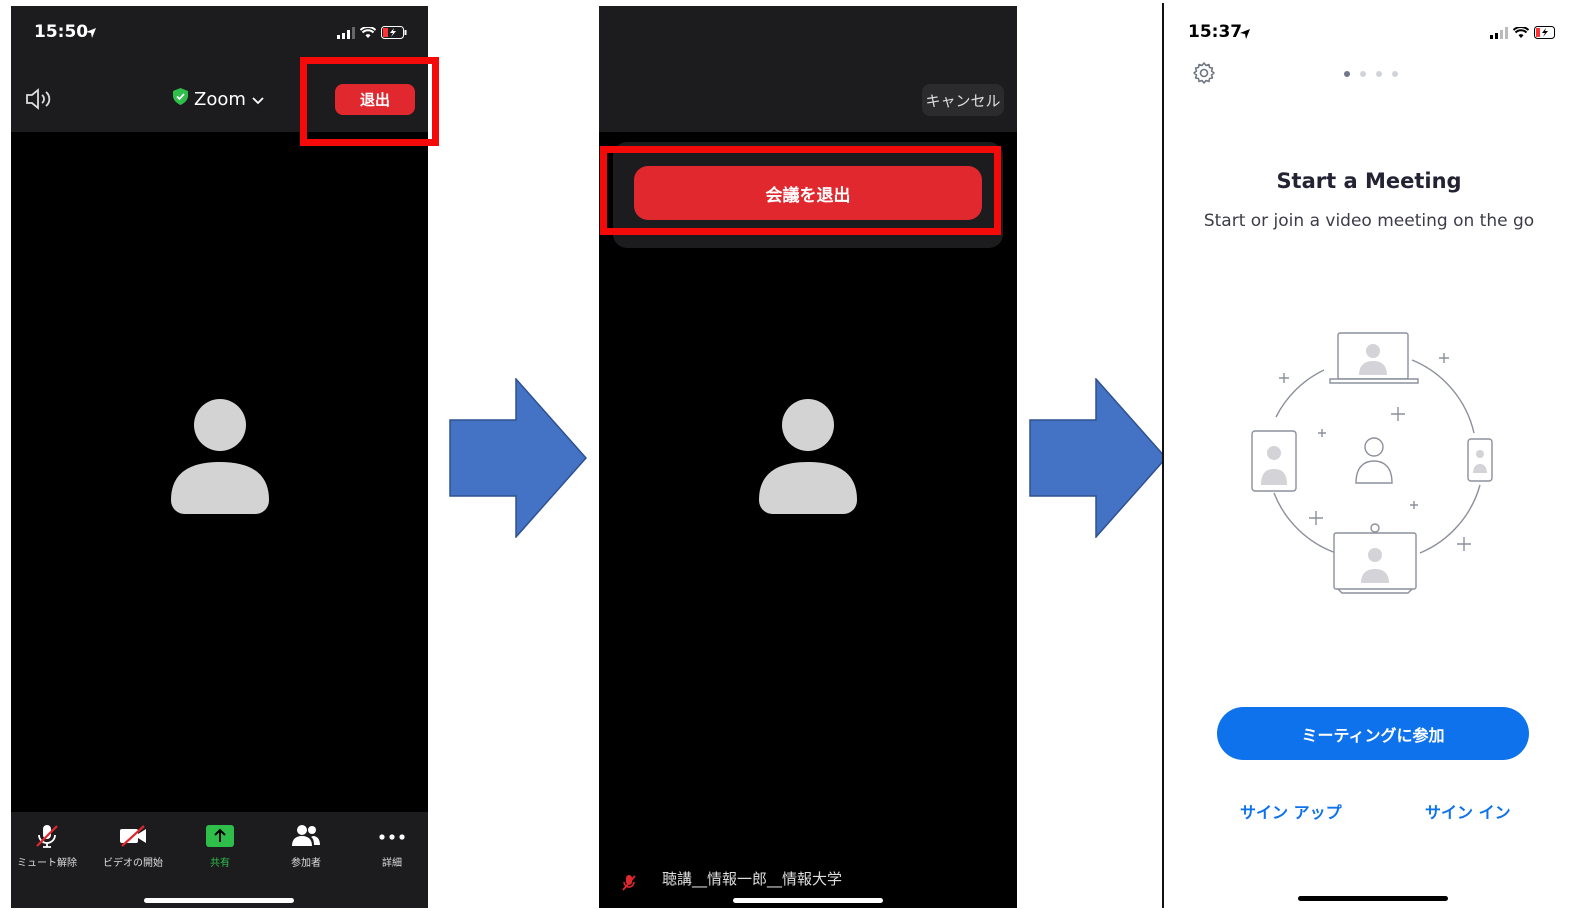  What do you see at coordinates (1371, 74) in the screenshot?
I see `carousel-page-dots` at bounding box center [1371, 74].